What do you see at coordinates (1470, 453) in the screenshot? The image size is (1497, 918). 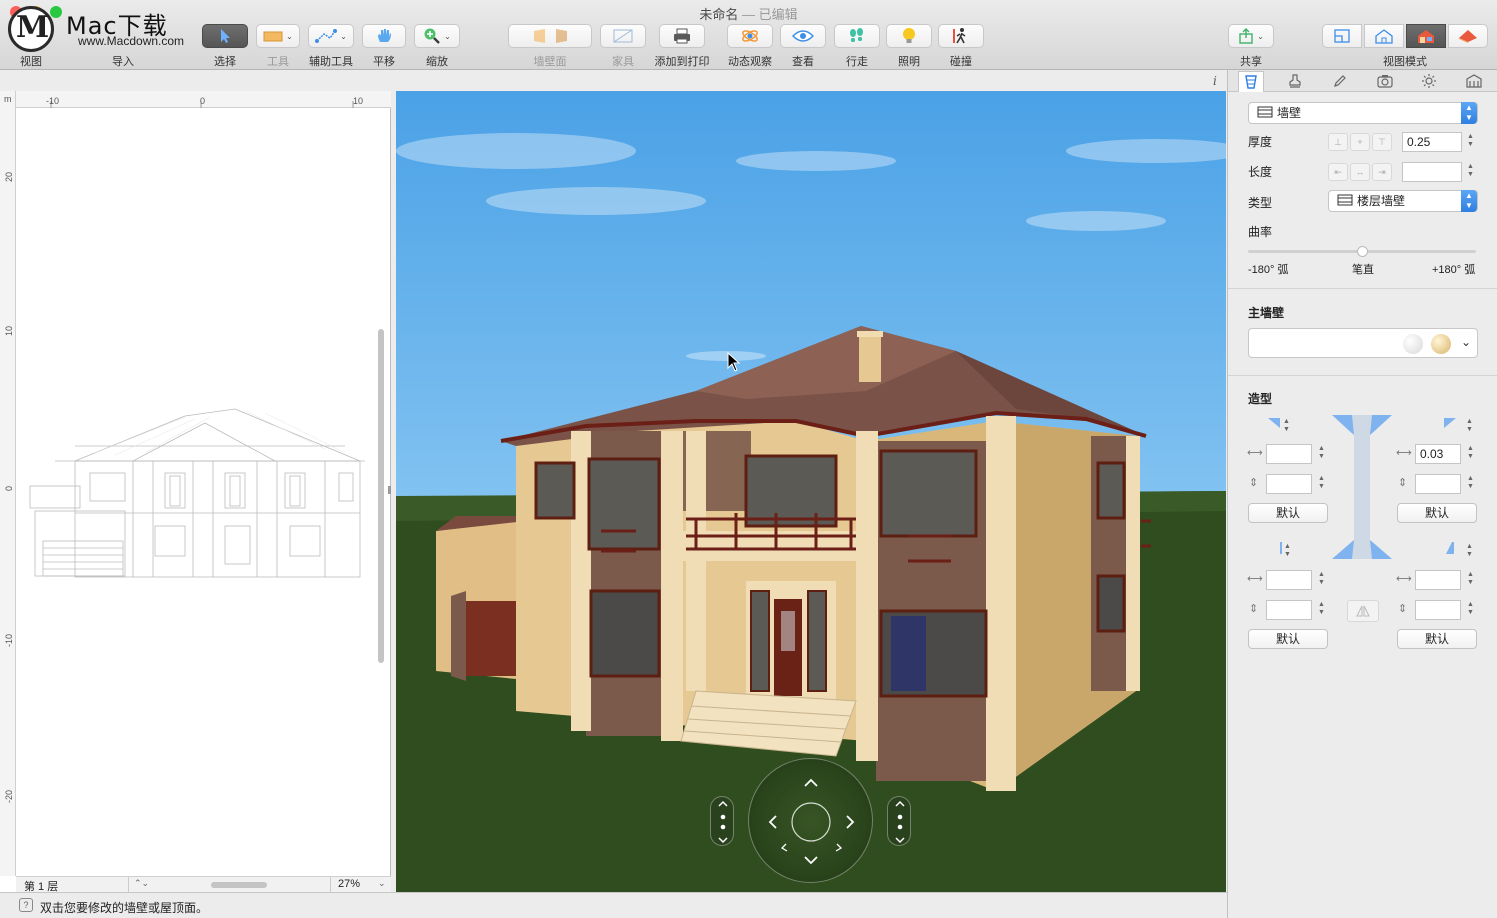 I see `top-right-width-stepper: ▲ ▼` at bounding box center [1470, 453].